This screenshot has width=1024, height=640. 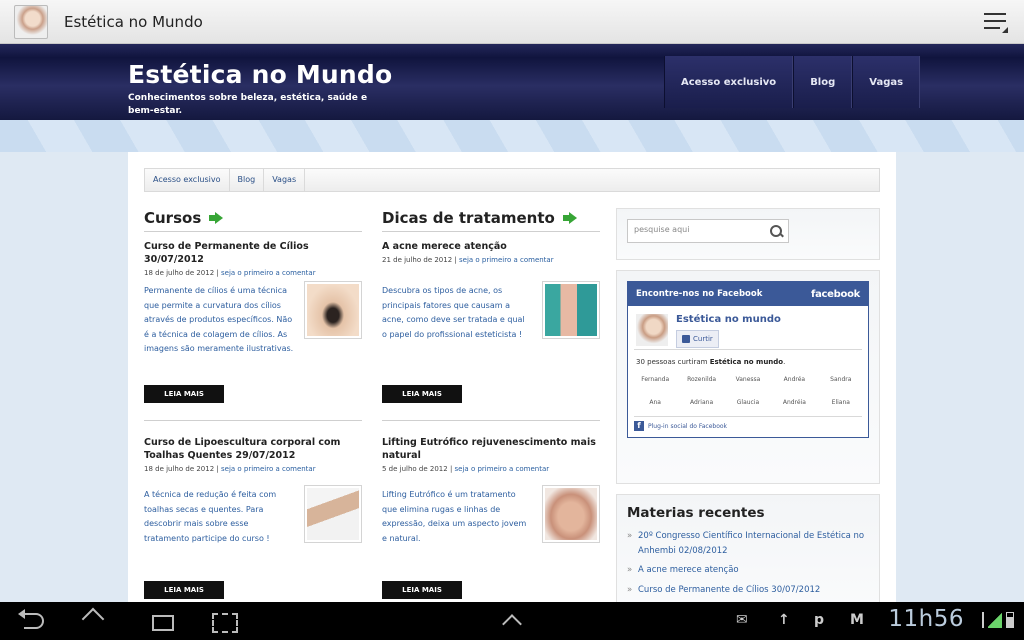 What do you see at coordinates (708, 231) in the screenshot?
I see `search-input: pesquise aqui` at bounding box center [708, 231].